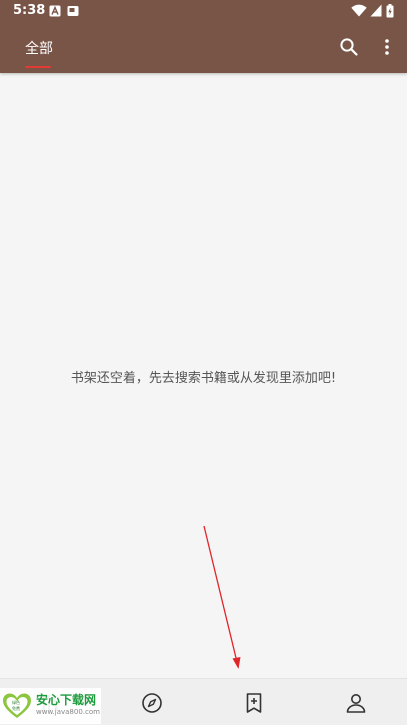 The image size is (407, 725). I want to click on search-button, so click(349, 47).